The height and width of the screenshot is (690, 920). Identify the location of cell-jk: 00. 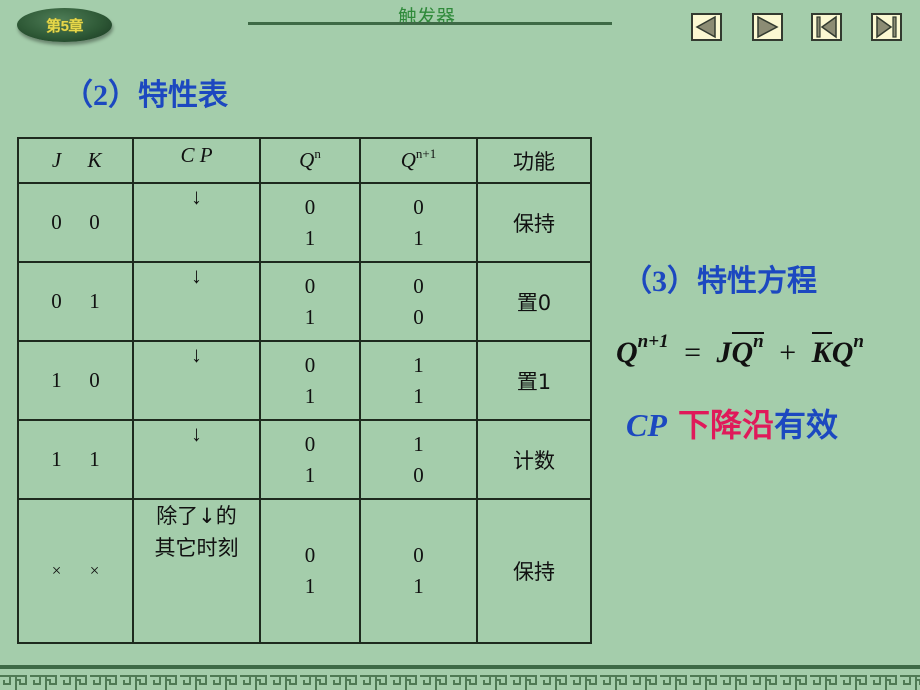
(75, 222).